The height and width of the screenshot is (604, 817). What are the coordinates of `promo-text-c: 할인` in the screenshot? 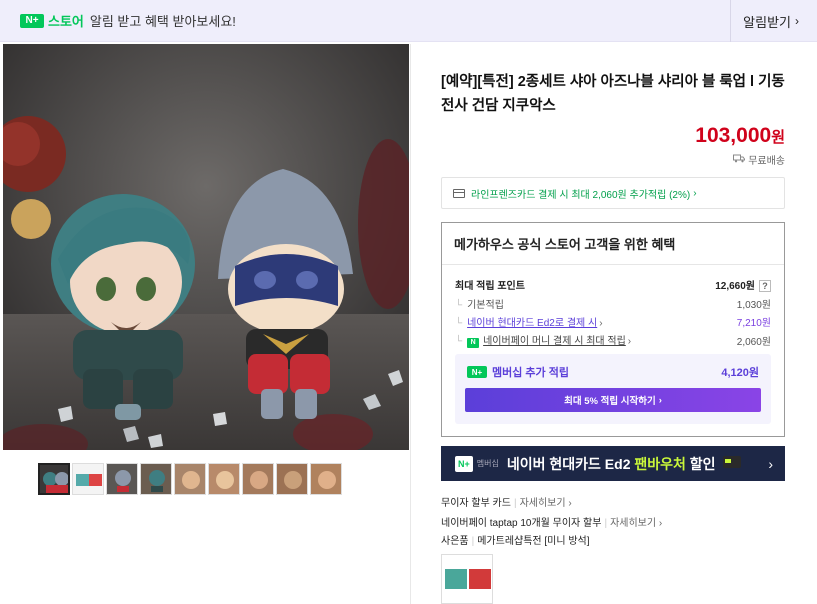 It's located at (700, 463).